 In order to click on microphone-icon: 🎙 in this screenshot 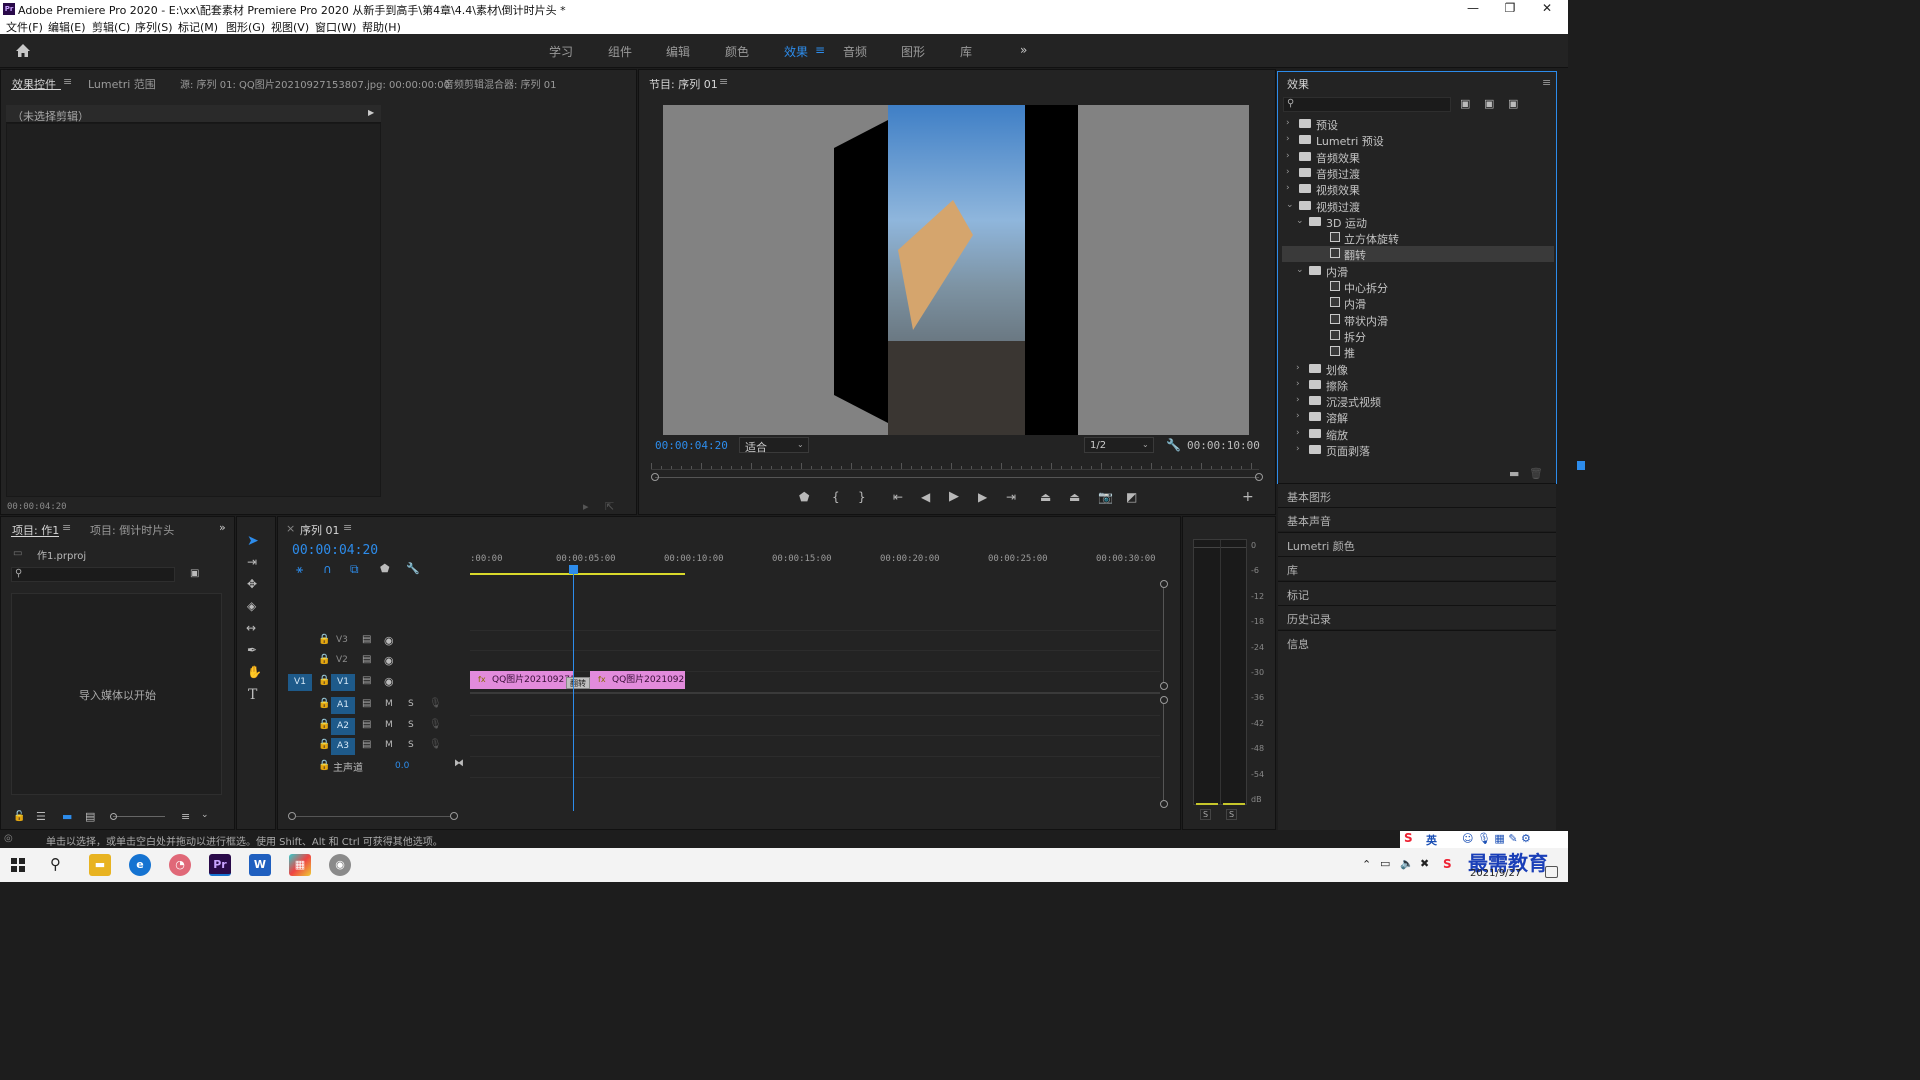, I will do `click(435, 703)`.